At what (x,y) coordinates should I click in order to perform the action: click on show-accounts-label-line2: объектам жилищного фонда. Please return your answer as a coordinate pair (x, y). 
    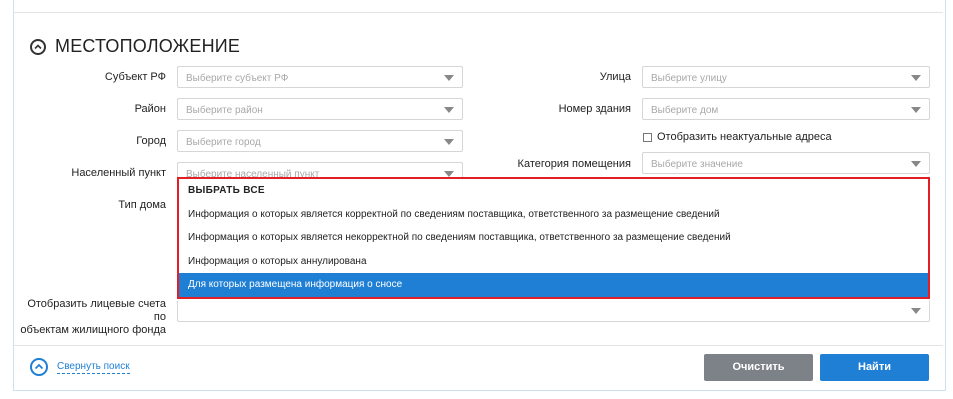
    Looking at the image, I should click on (93, 330).